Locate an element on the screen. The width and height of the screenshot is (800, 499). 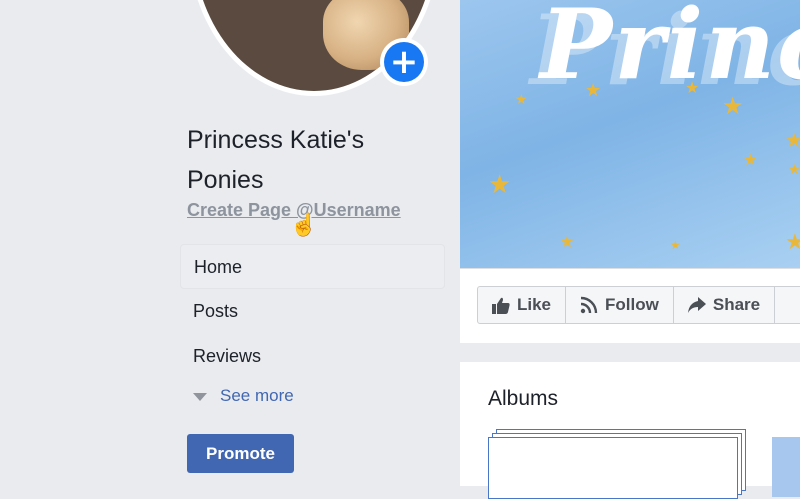
albums-section: Albums is located at coordinates (630, 430).